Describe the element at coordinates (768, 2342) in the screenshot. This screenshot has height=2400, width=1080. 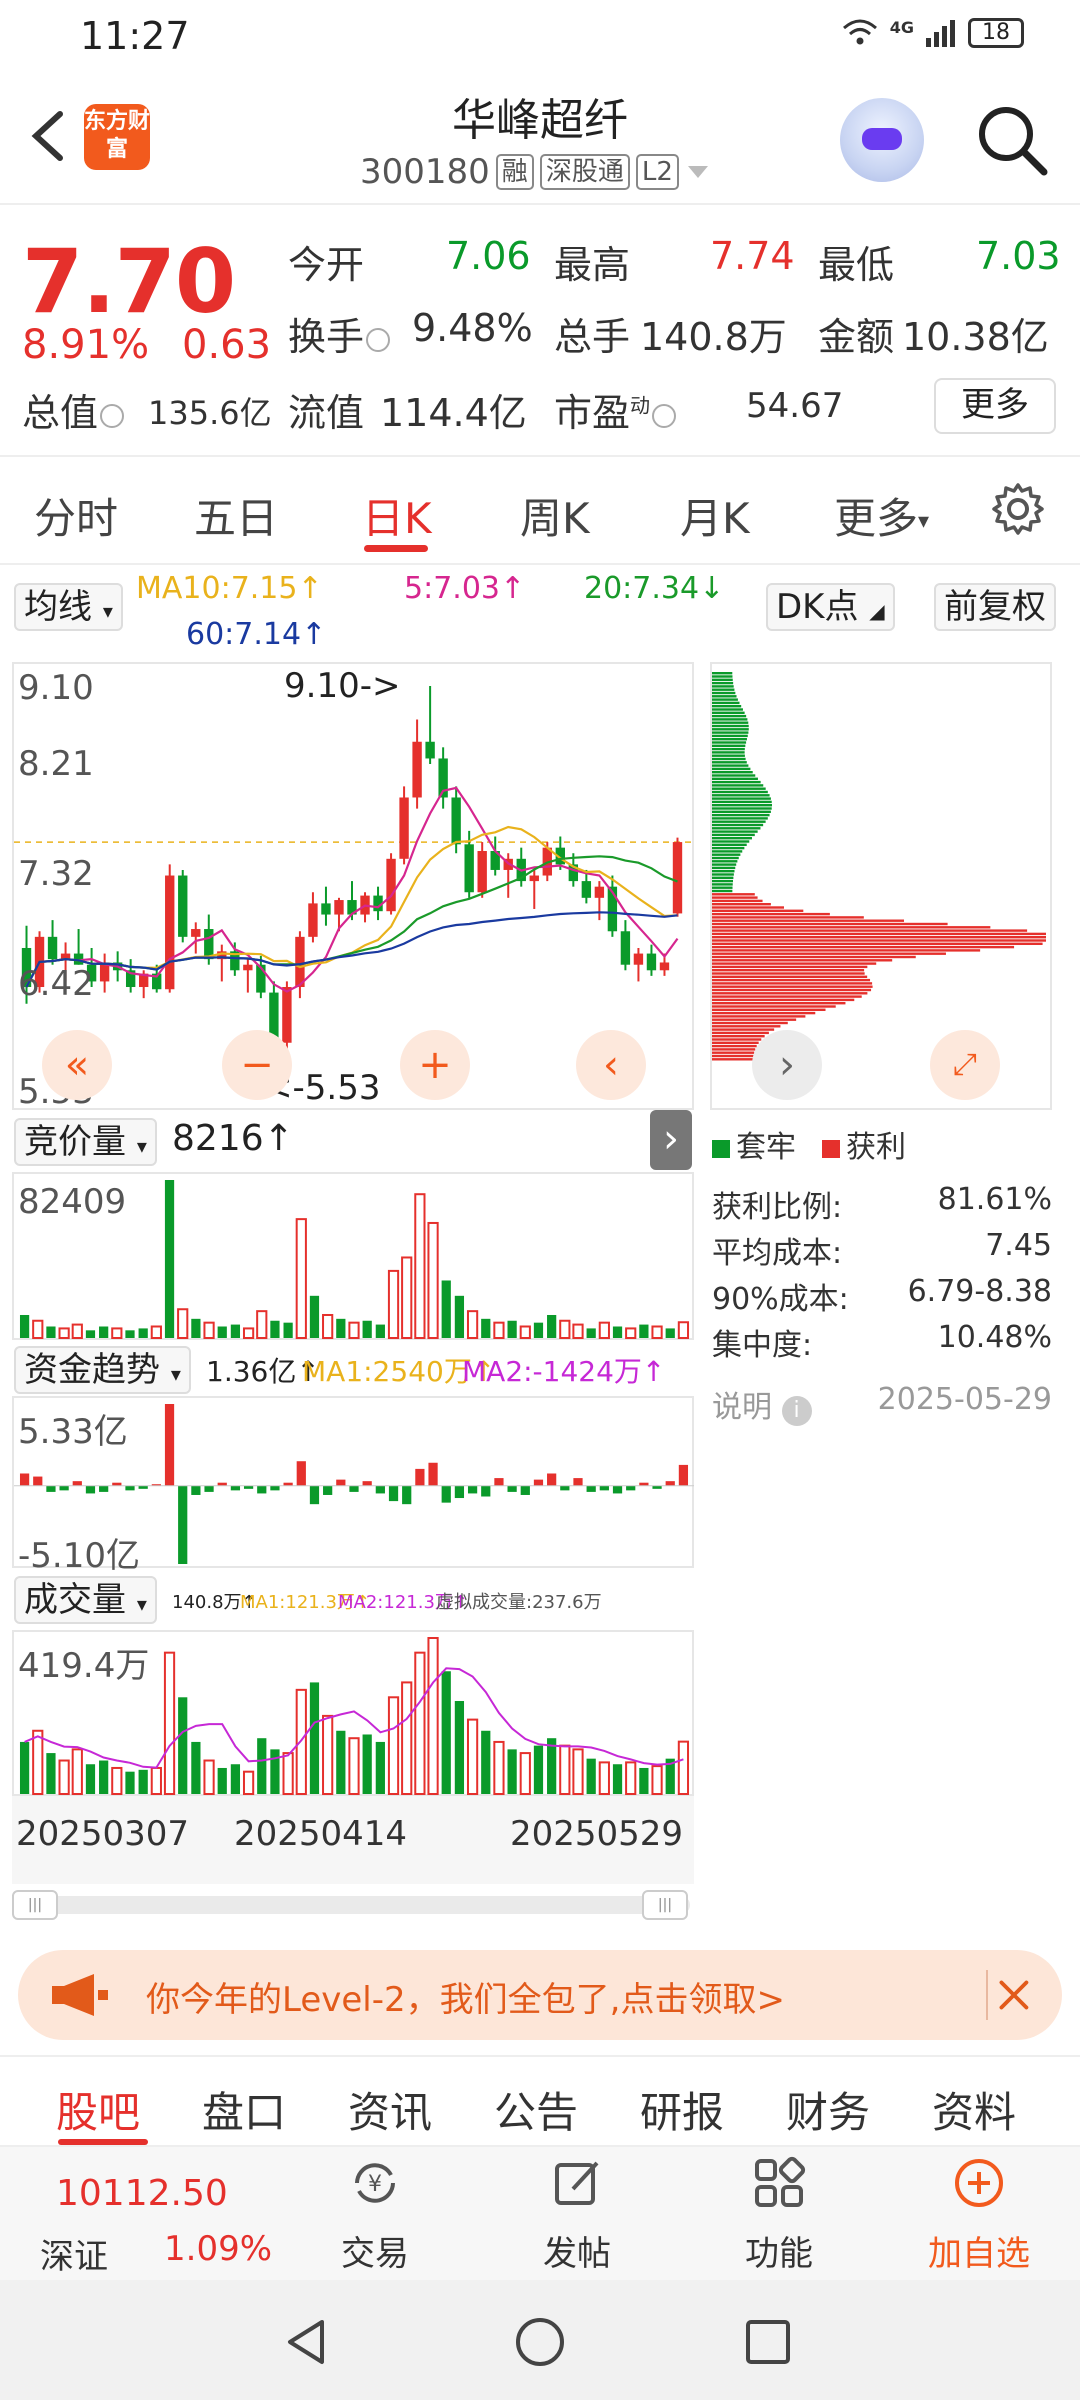
I see `nav-recents-icon` at that location.